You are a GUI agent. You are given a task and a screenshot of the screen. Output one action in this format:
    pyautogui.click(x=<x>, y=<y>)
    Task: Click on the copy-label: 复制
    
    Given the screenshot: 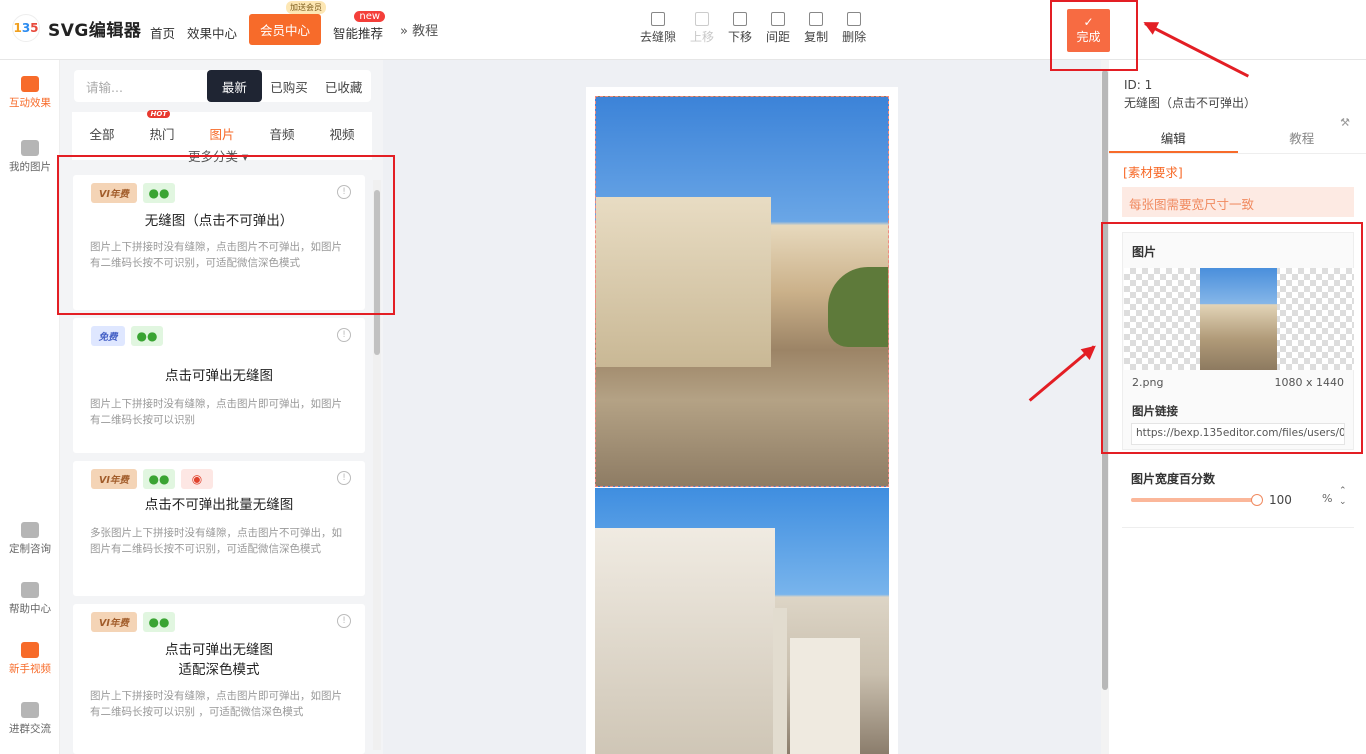 What is the action you would take?
    pyautogui.click(x=816, y=37)
    